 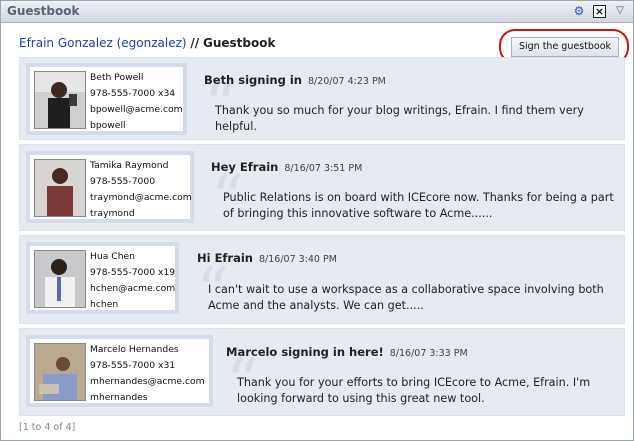 I want to click on chevron-down-icon: ▽, so click(x=620, y=11).